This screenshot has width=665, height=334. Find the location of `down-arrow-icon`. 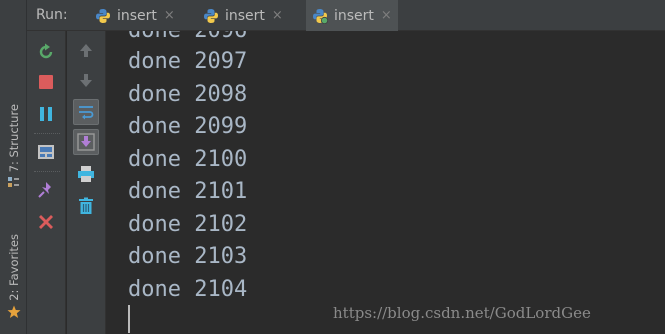

down-arrow-icon is located at coordinates (86, 80).